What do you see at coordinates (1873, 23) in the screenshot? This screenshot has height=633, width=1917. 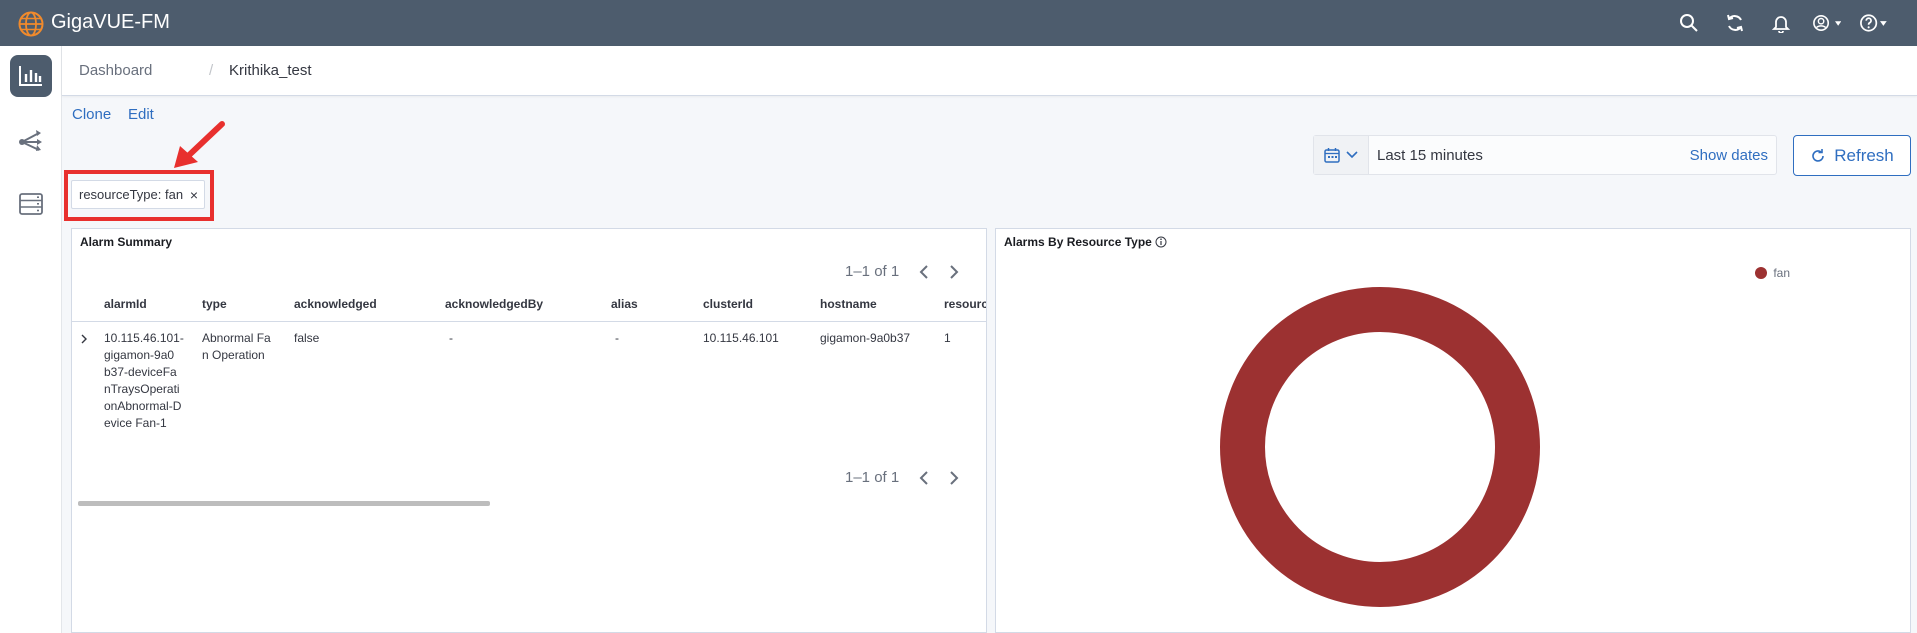 I see `help-icon` at bounding box center [1873, 23].